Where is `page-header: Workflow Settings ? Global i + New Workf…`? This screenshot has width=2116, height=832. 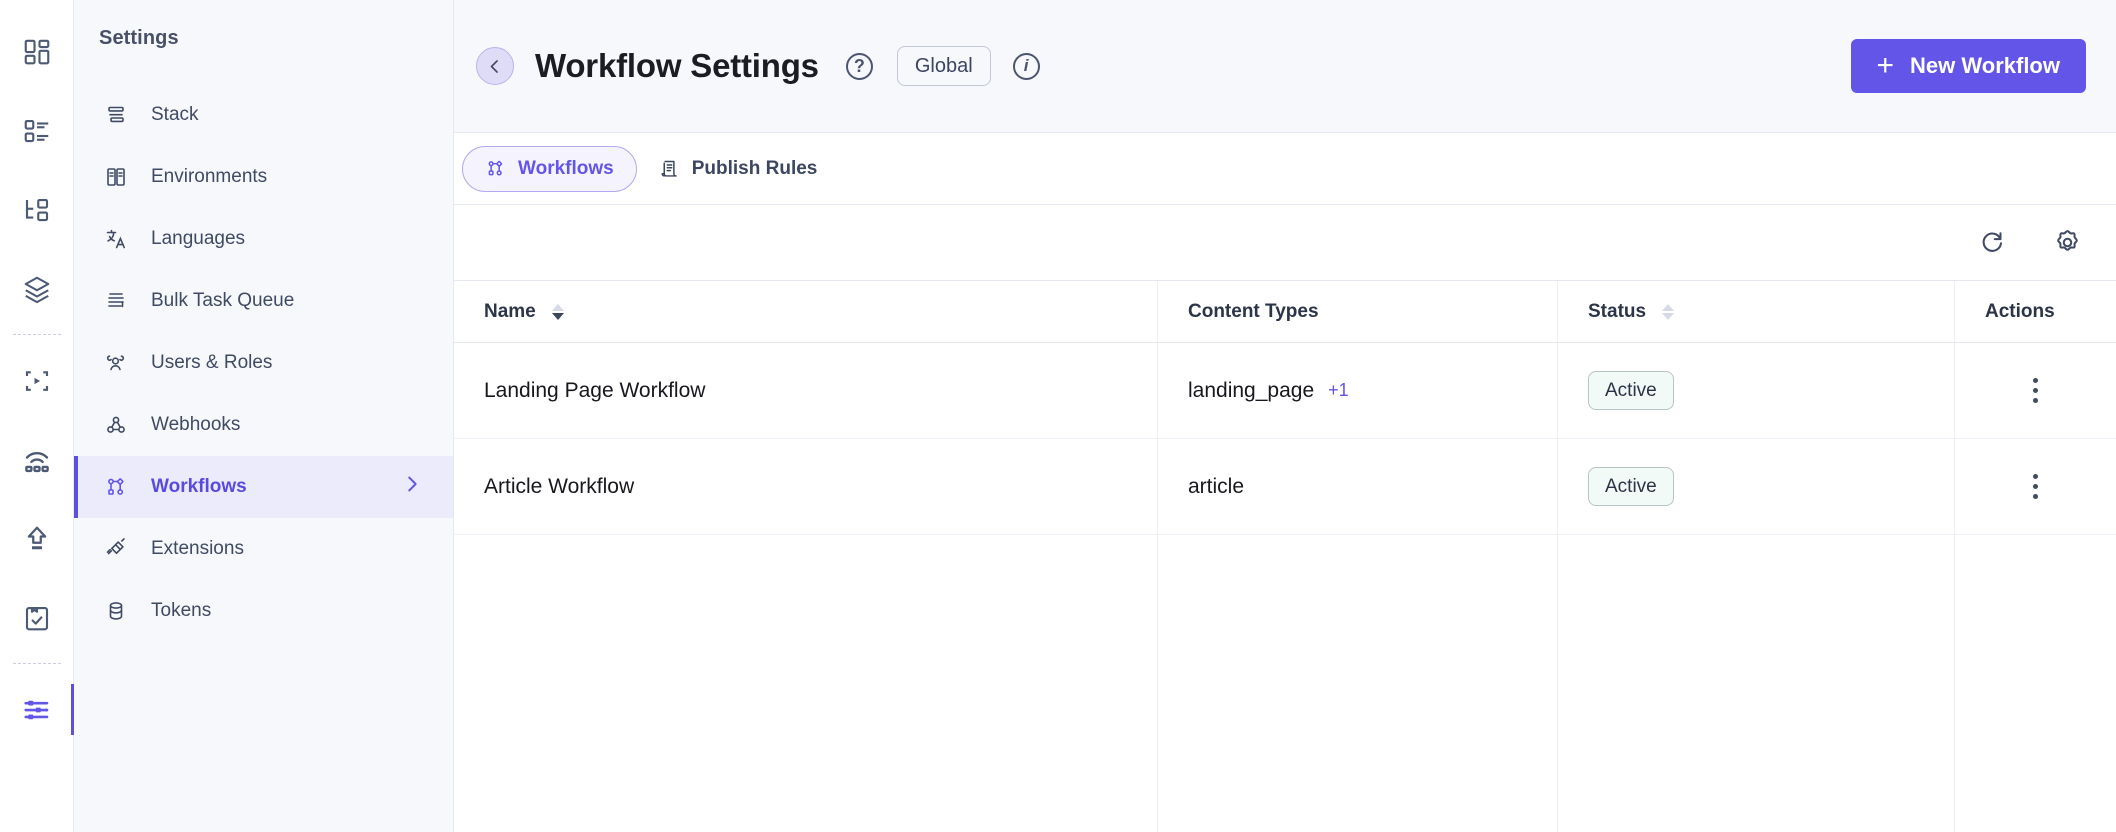 page-header: Workflow Settings ? Global i + New Workf… is located at coordinates (1285, 66).